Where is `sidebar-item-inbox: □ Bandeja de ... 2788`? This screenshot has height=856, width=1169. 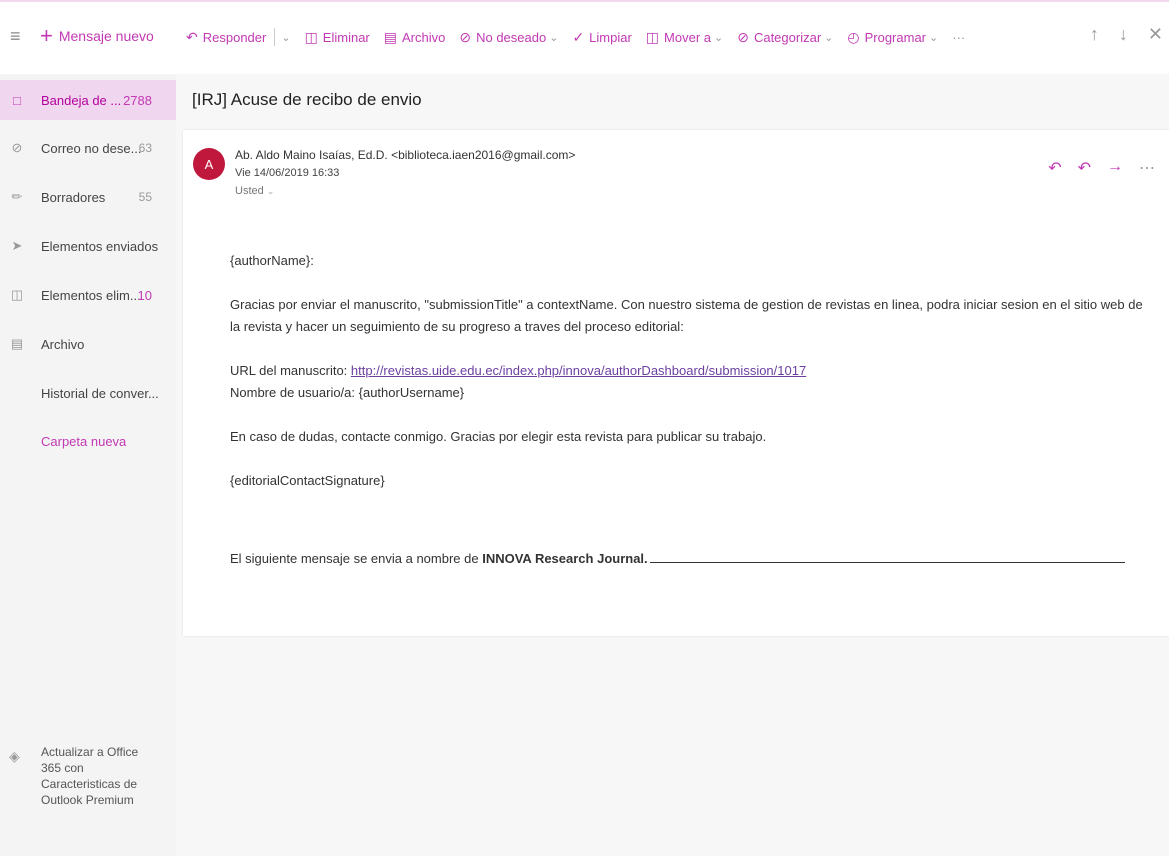
sidebar-item-inbox: □ Bandeja de ... 2788 is located at coordinates (88, 100).